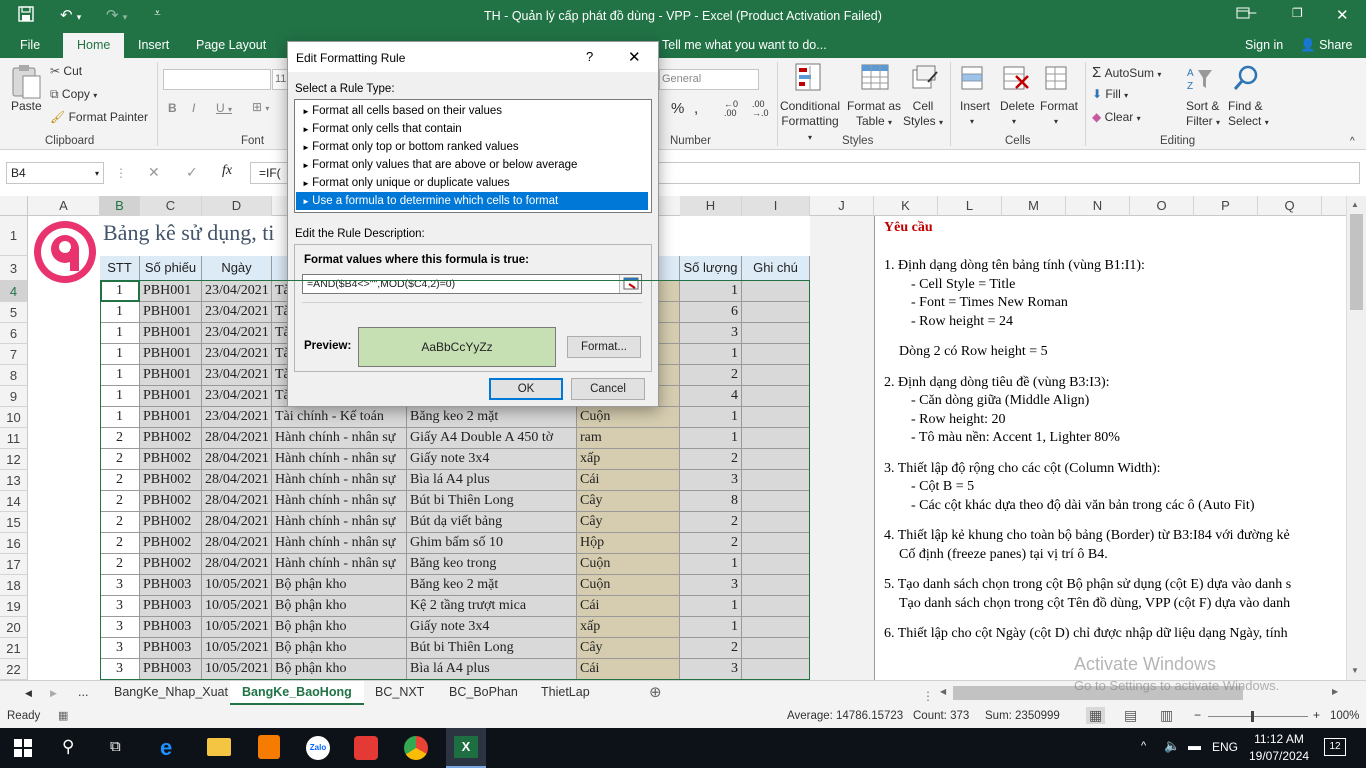  Describe the element at coordinates (227, 171) in the screenshot. I see `insert-function-icon: fx` at that location.